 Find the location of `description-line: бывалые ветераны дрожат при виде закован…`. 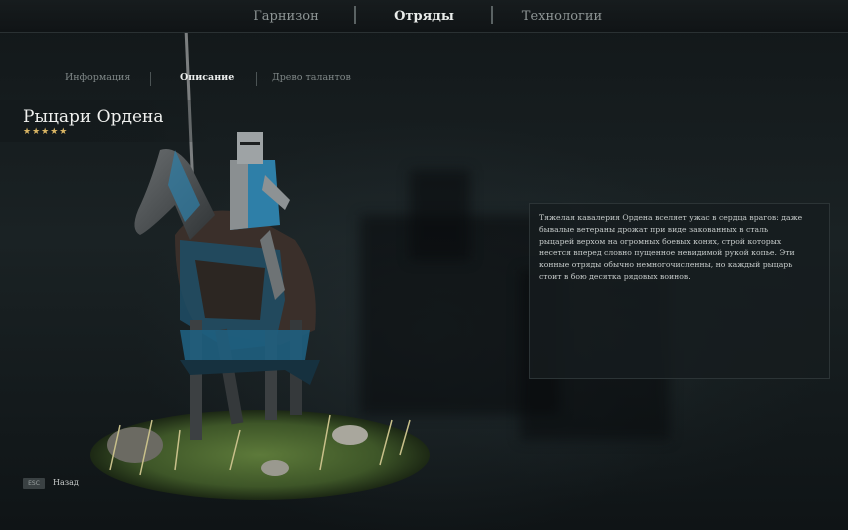

description-line: бывалые ветераны дрожат при виде закован… is located at coordinates (654, 229).